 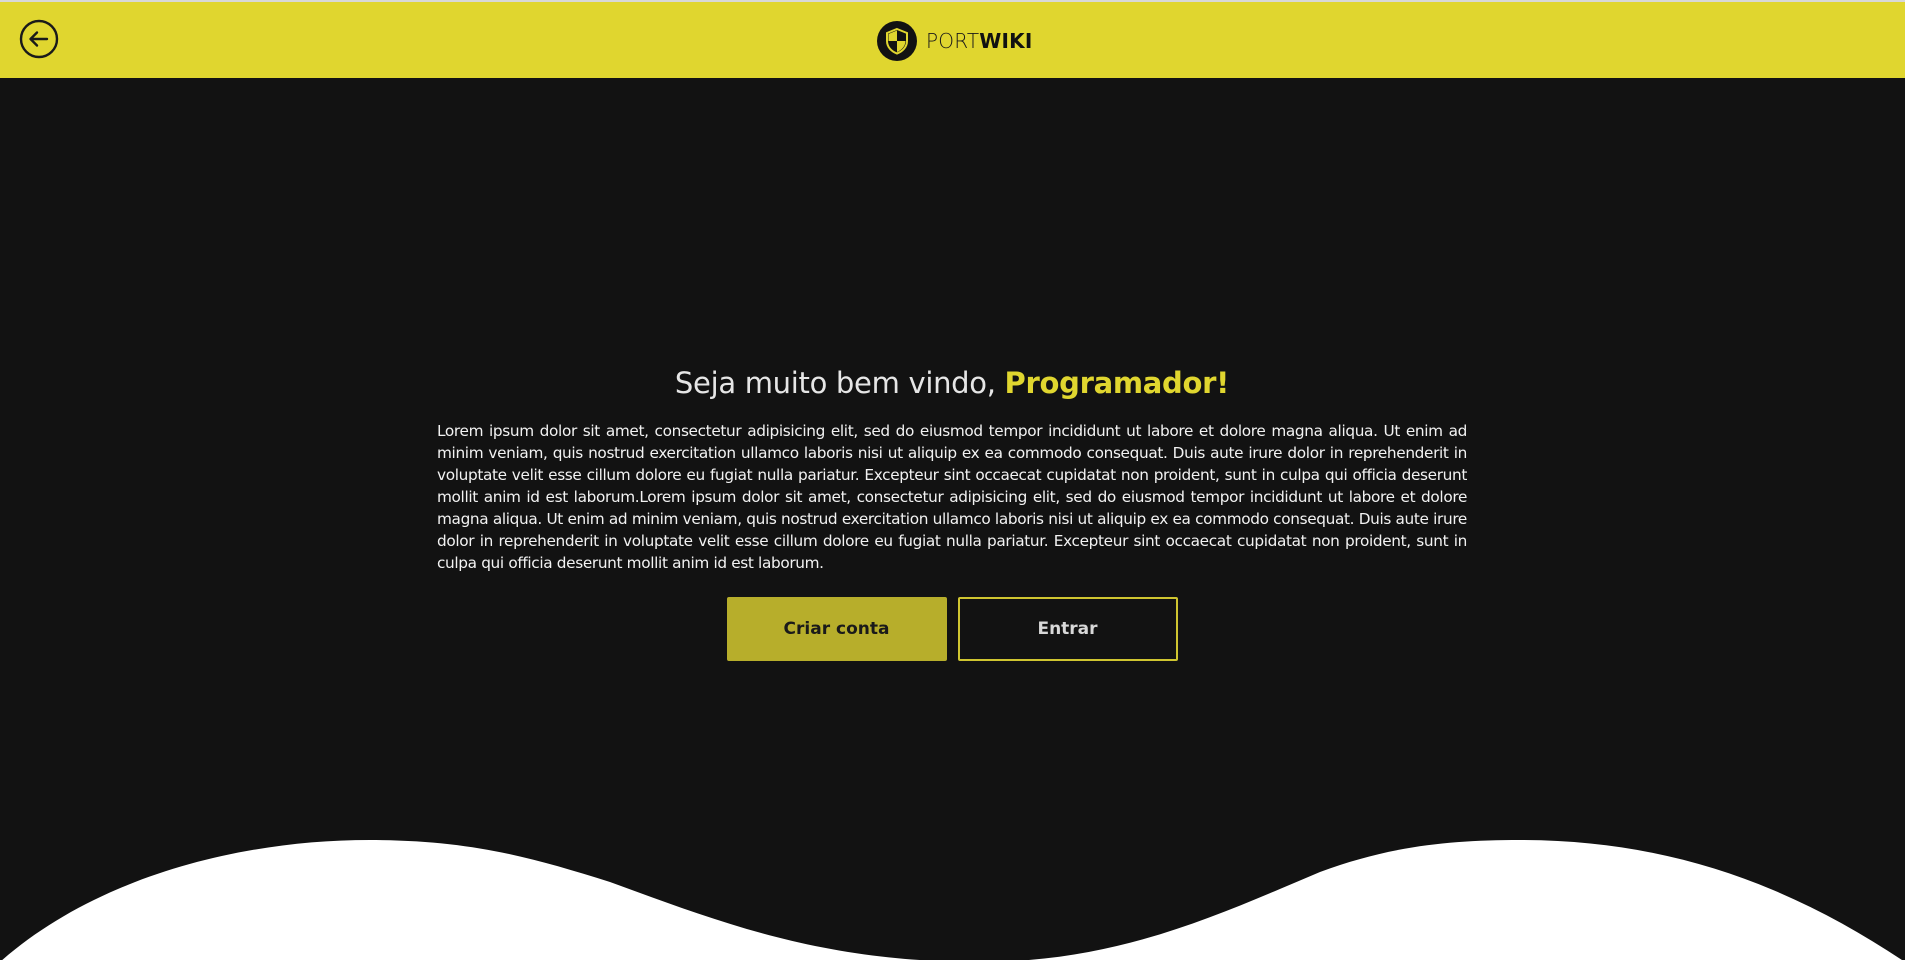 I want to click on welcome-greeting: Seja muito bem vindo,, so click(x=839, y=383).